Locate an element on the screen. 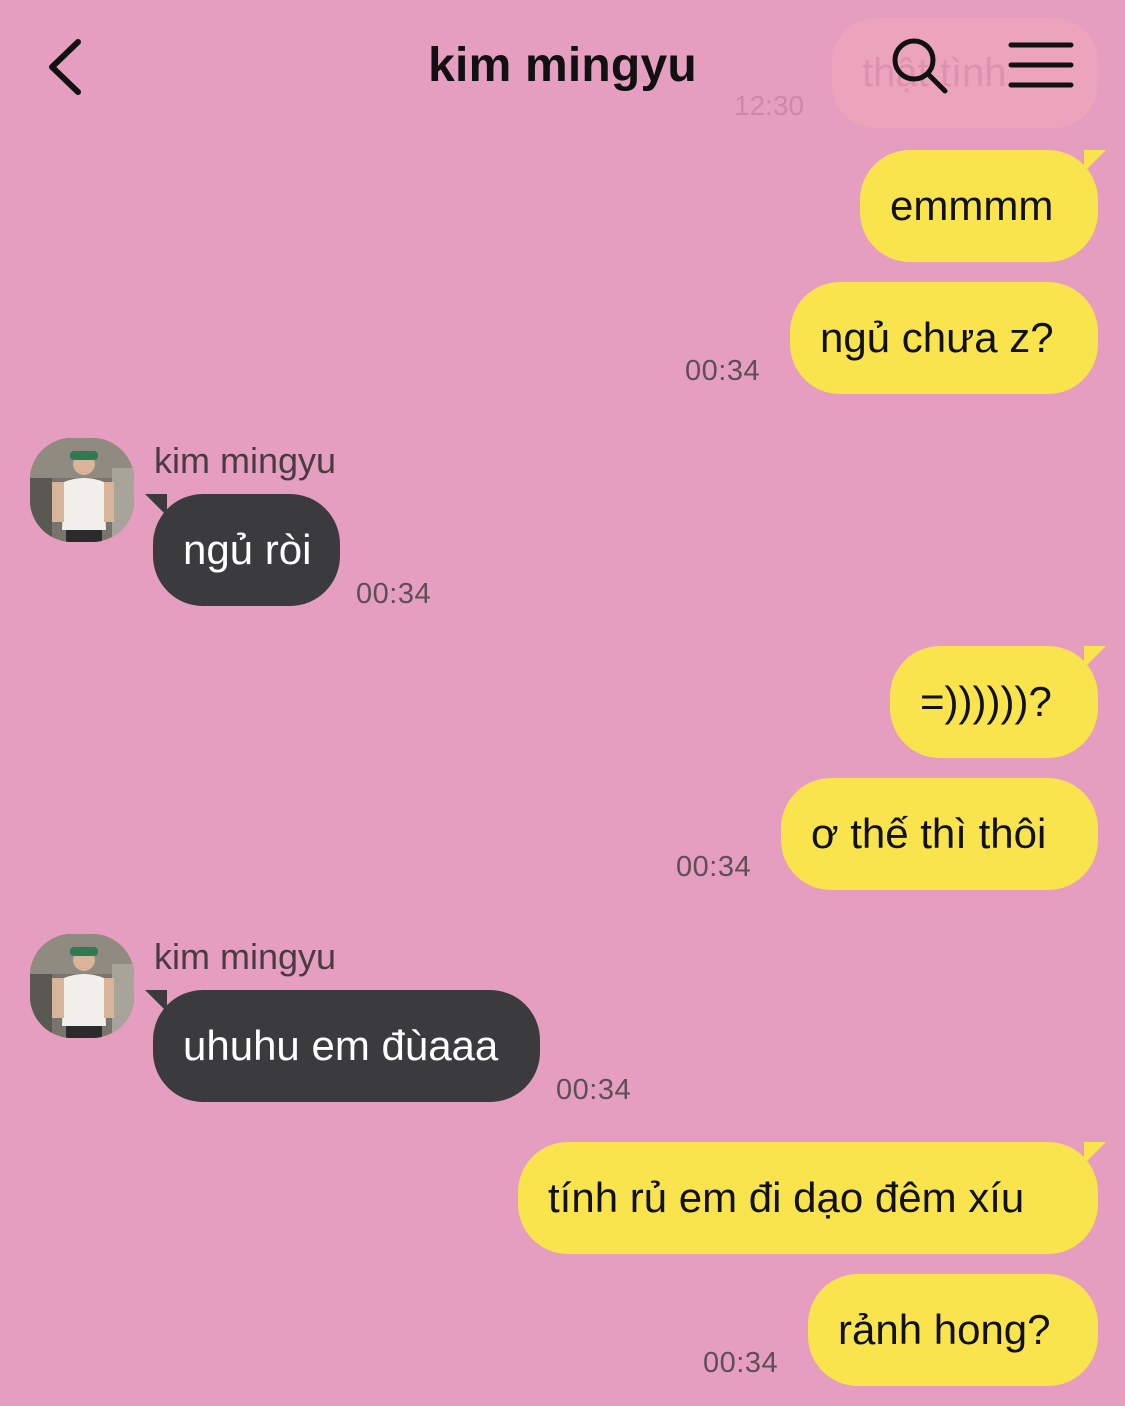 The width and height of the screenshot is (1125, 1406). my-message-bubble: emmmm is located at coordinates (979, 206).